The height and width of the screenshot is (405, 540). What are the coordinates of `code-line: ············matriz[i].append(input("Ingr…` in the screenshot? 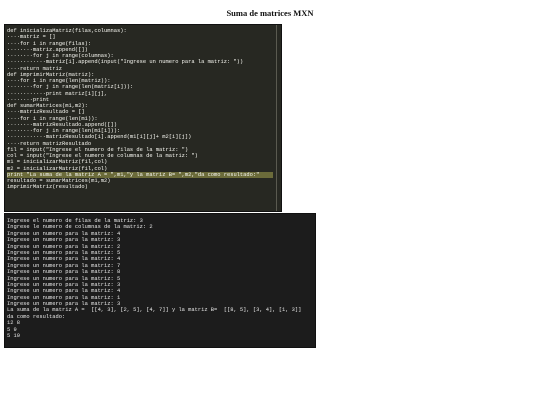 It's located at (125, 62).